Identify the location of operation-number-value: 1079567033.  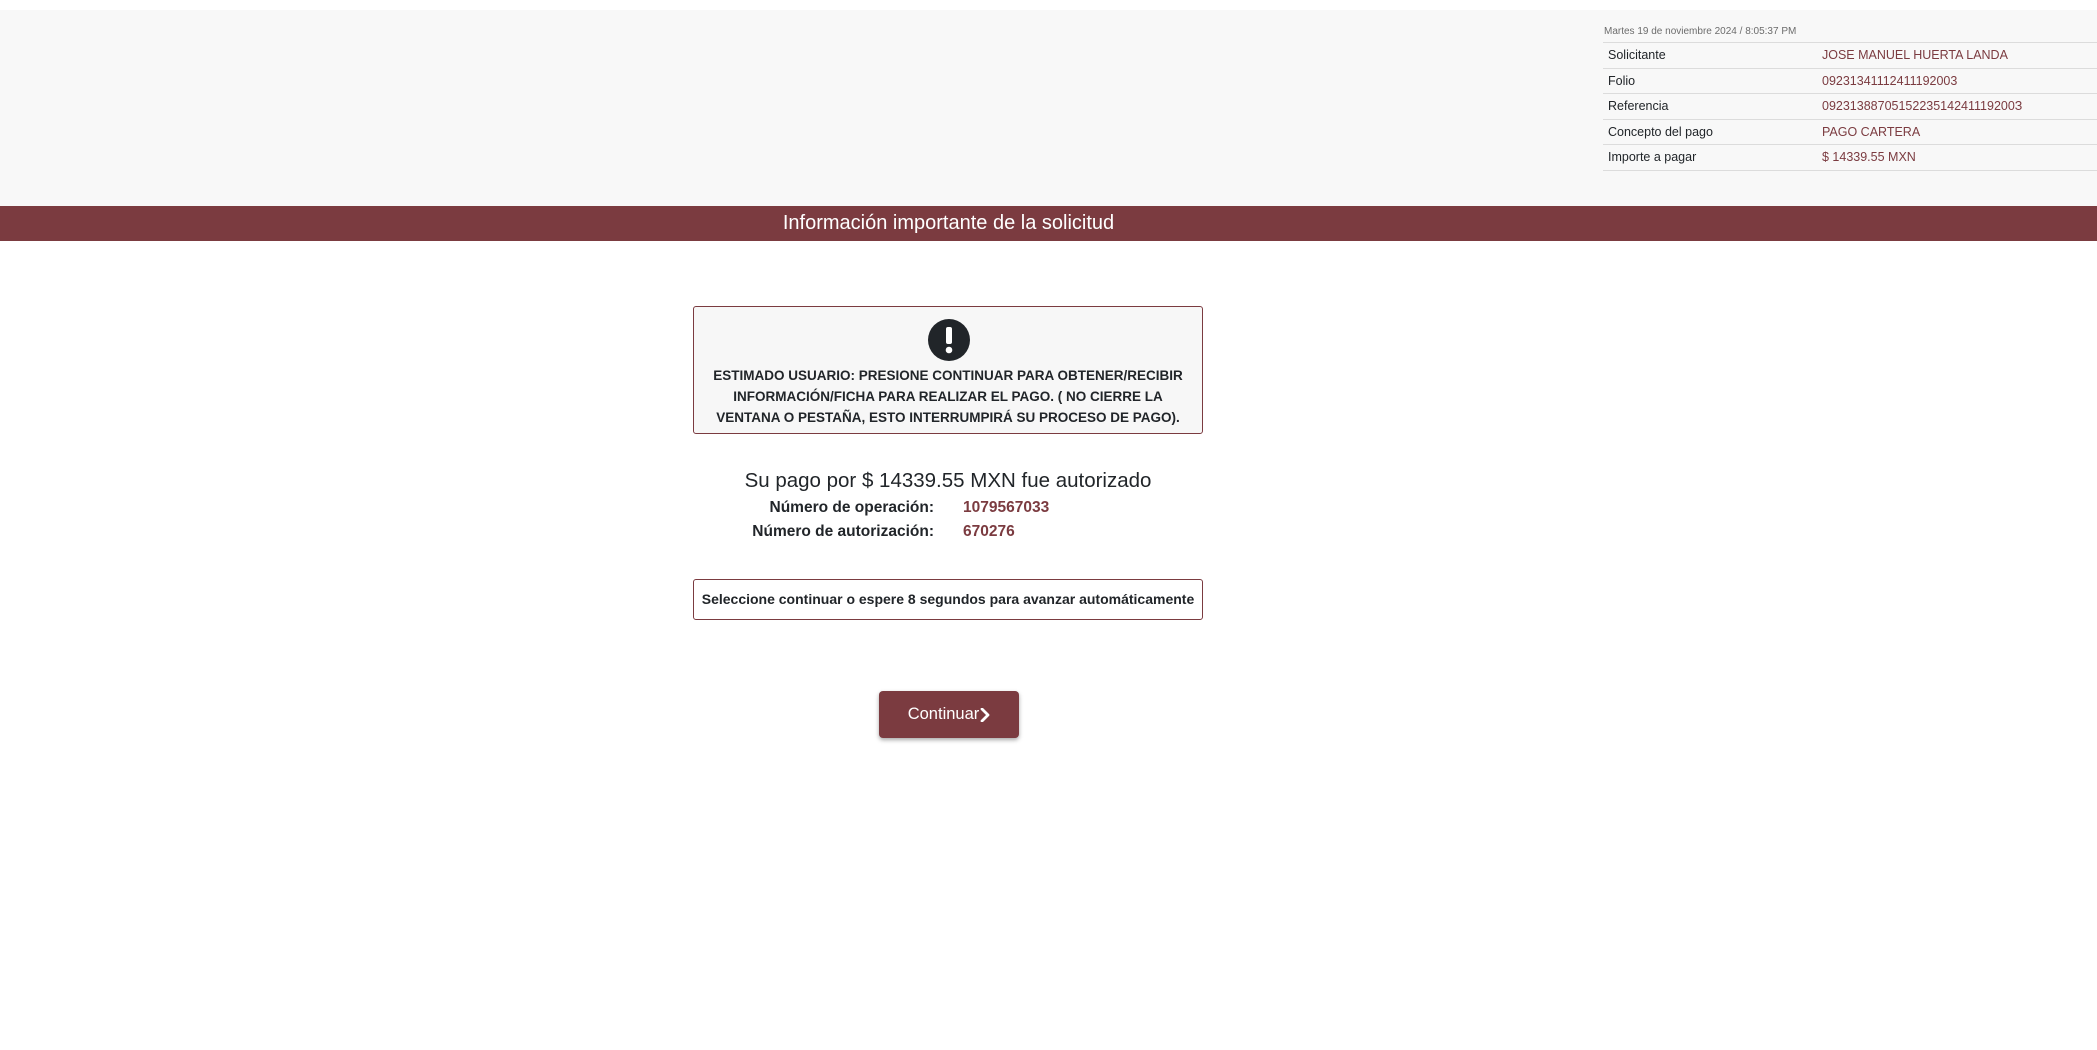
(1006, 507).